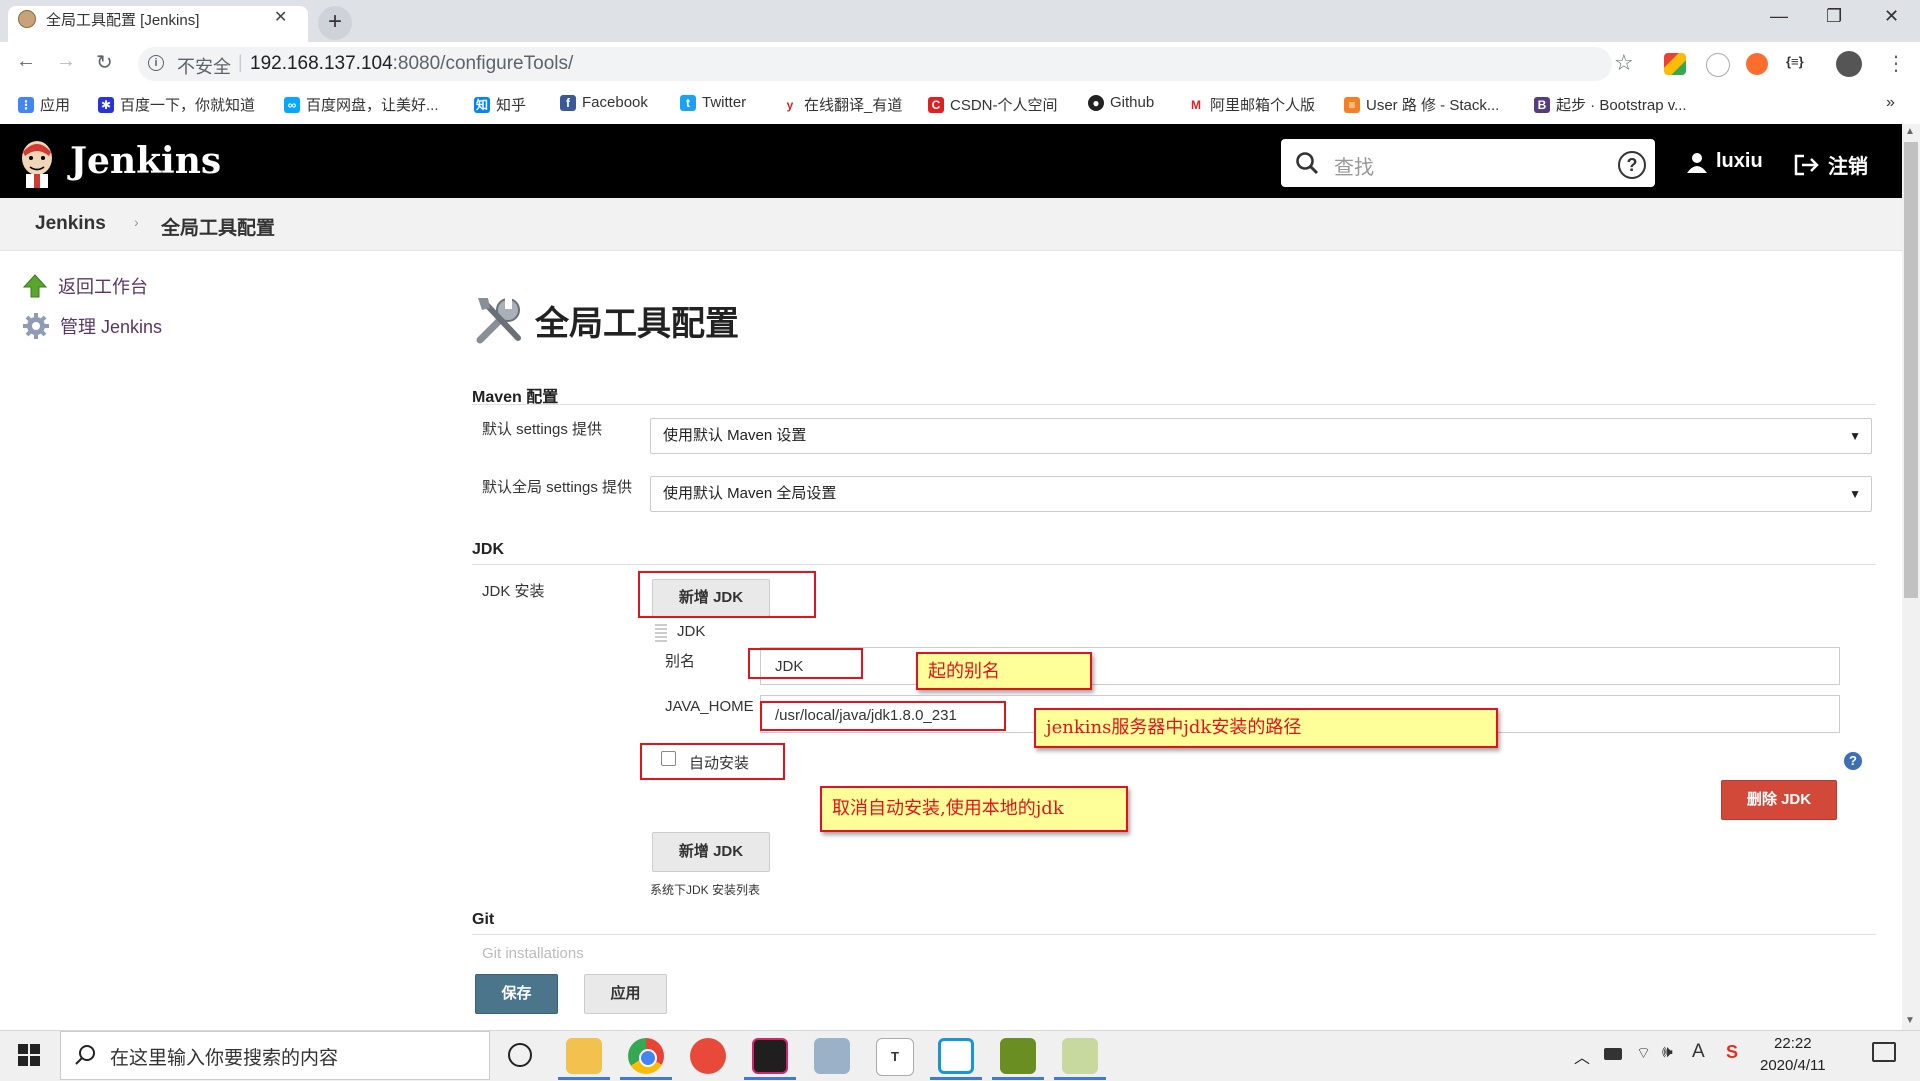 Image resolution: width=1920 pixels, height=1081 pixels. Describe the element at coordinates (1196, 104) in the screenshot. I see `aliyun-mail-icon: M` at that location.